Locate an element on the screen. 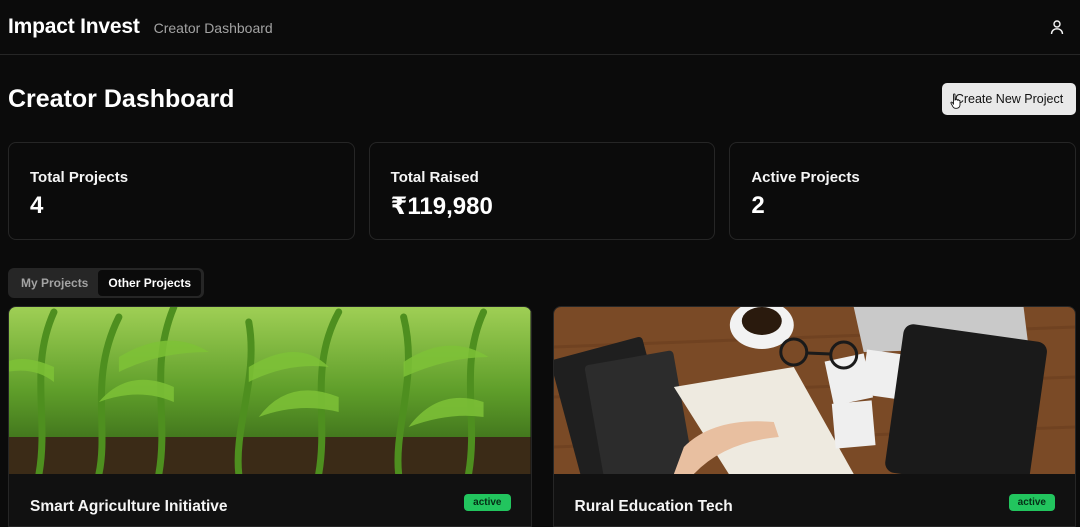 This screenshot has width=1080, height=527. page-header: Creator Dashboard Create New Project is located at coordinates (542, 100).